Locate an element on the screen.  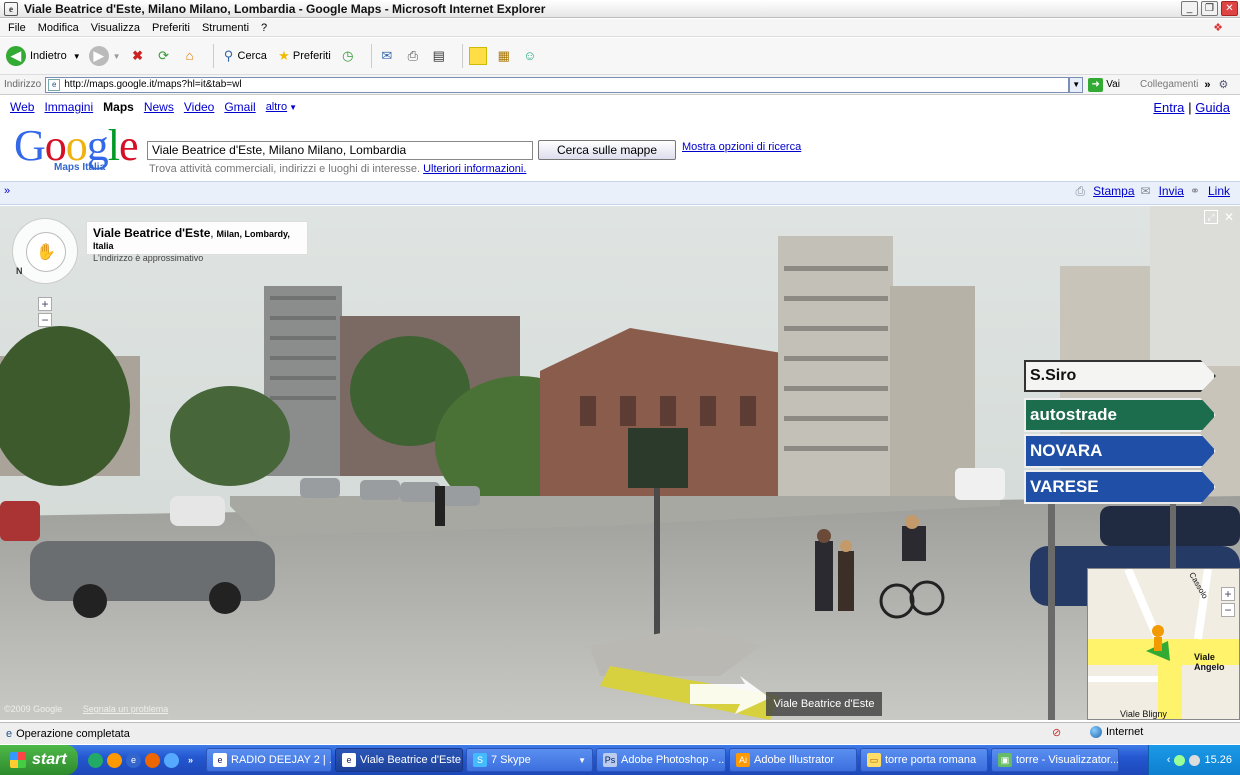
nav-news: News is located at coordinates (159, 107).